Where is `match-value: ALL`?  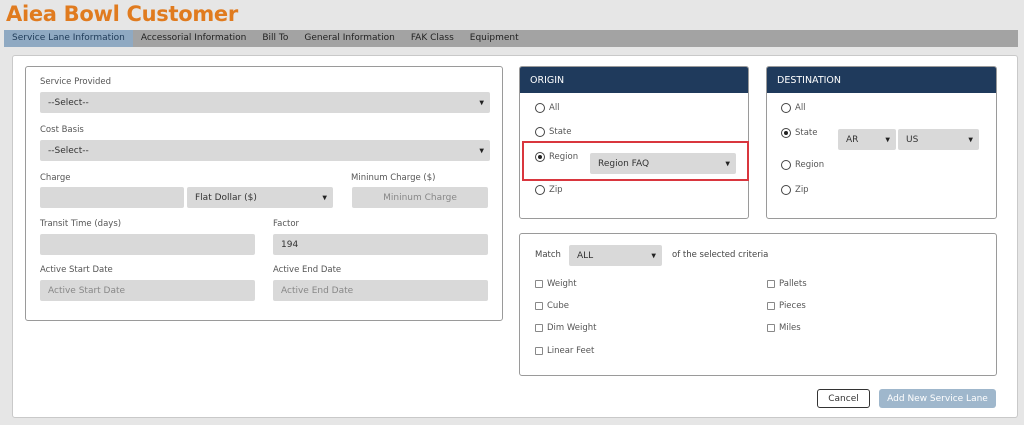
match-value: ALL is located at coordinates (585, 255).